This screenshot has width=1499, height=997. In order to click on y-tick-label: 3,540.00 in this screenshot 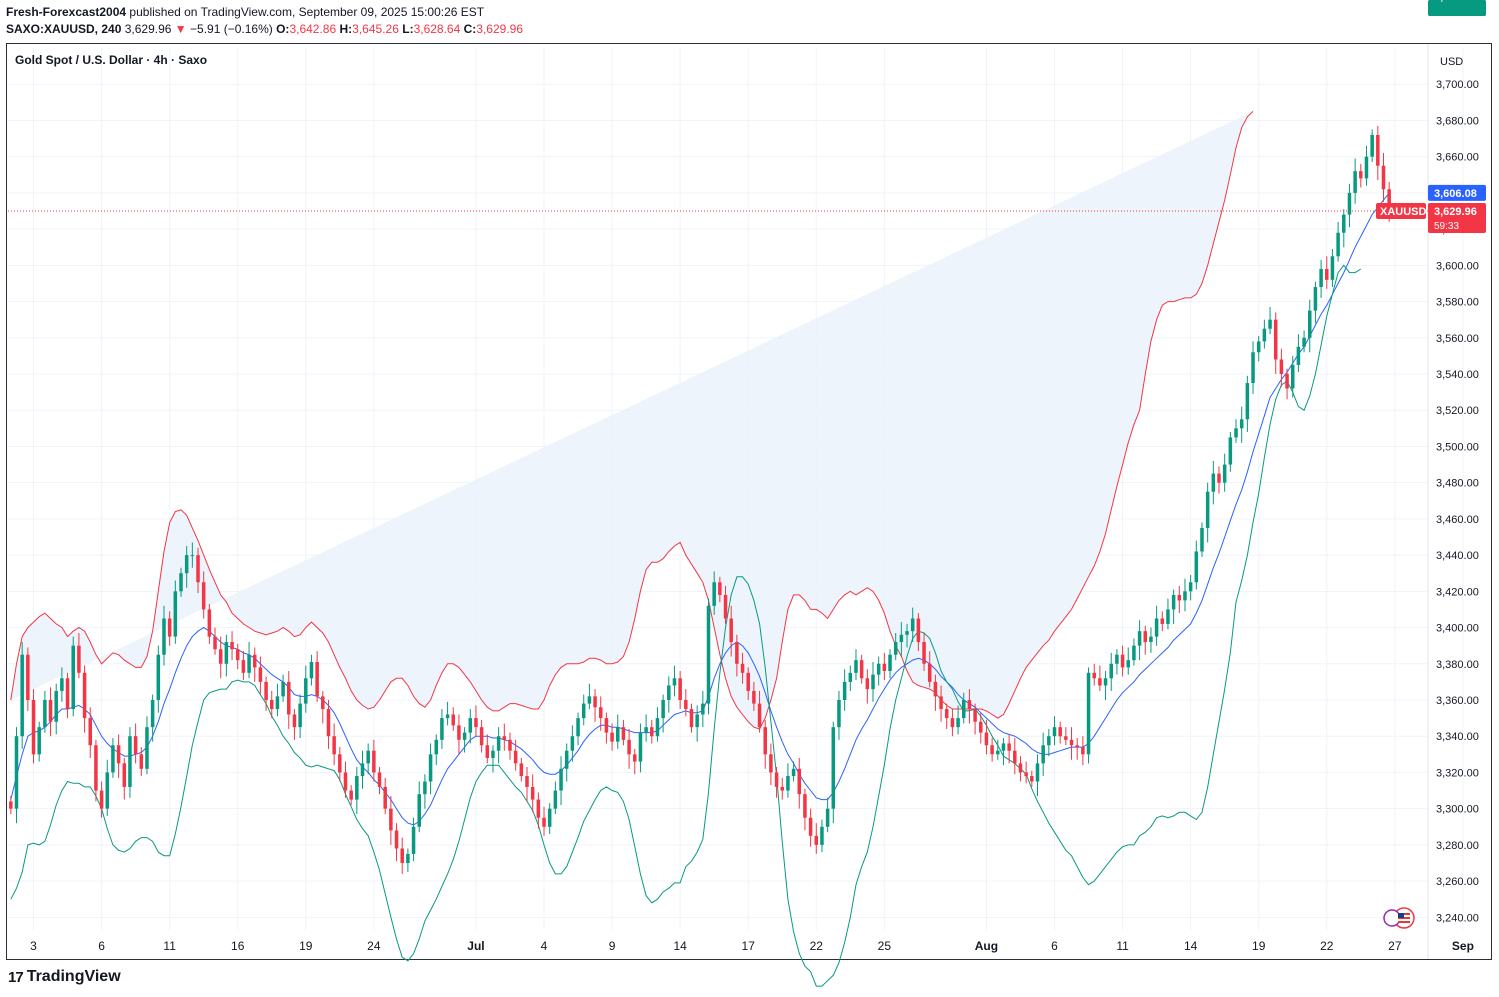, I will do `click(1457, 375)`.